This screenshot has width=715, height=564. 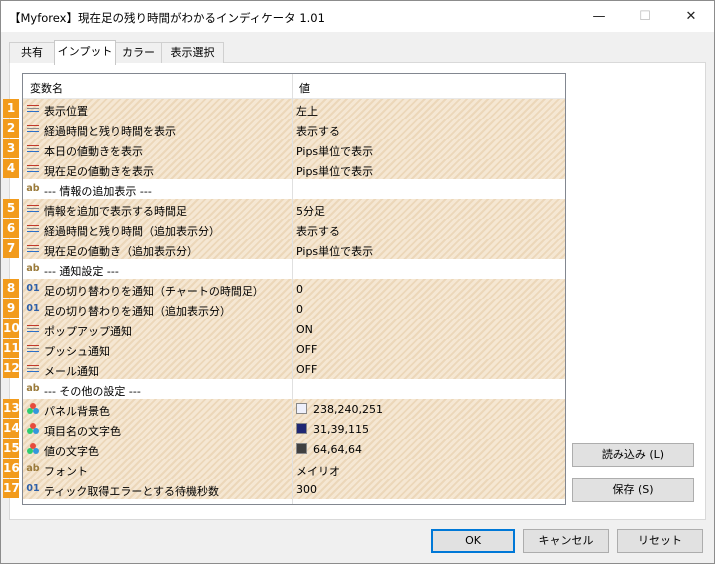 I want to click on parameter-row: ポップアップ通知 ON, so click(x=294, y=329).